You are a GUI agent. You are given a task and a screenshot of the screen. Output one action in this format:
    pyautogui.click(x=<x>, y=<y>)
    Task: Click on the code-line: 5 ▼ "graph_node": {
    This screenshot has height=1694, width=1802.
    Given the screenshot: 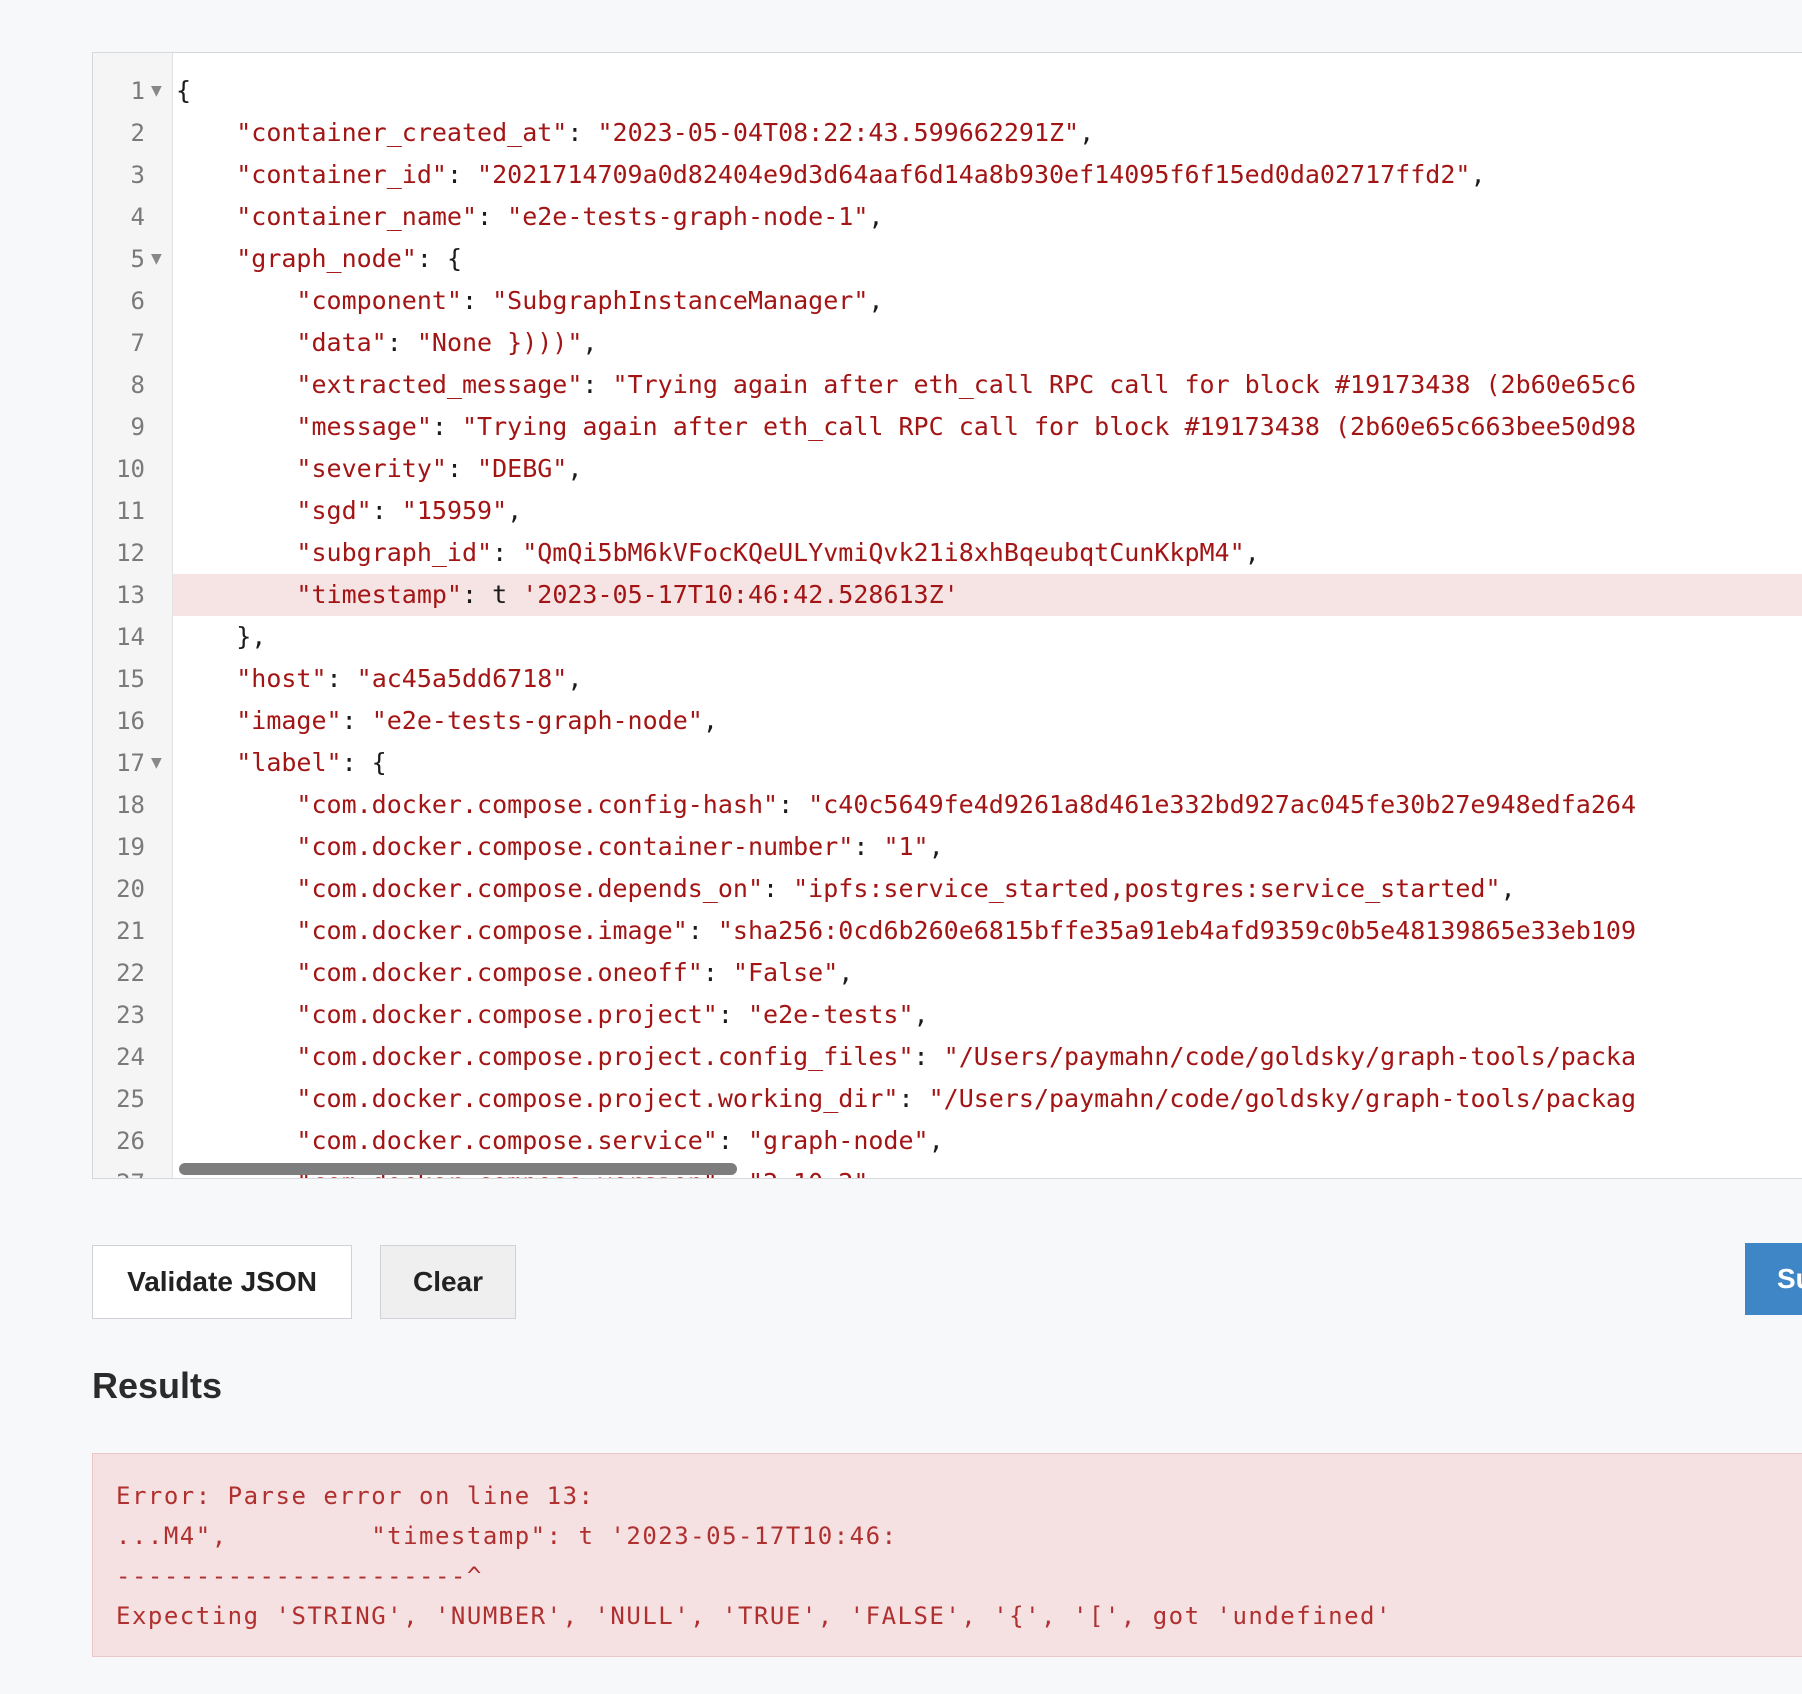 What is the action you would take?
    pyautogui.click(x=947, y=259)
    